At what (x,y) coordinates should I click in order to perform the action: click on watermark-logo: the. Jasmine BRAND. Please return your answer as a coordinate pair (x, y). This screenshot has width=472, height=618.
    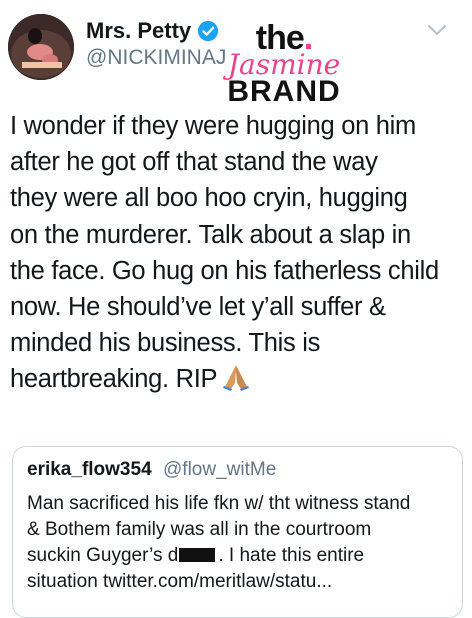
    Looking at the image, I should click on (284, 64).